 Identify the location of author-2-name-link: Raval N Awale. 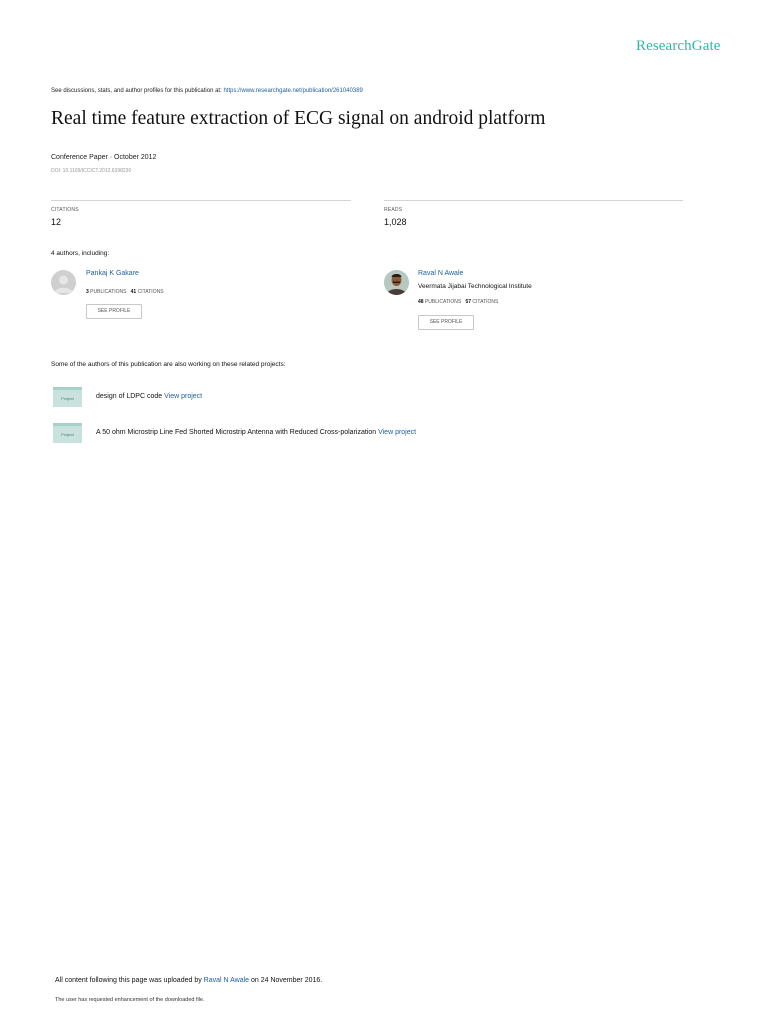
(440, 273).